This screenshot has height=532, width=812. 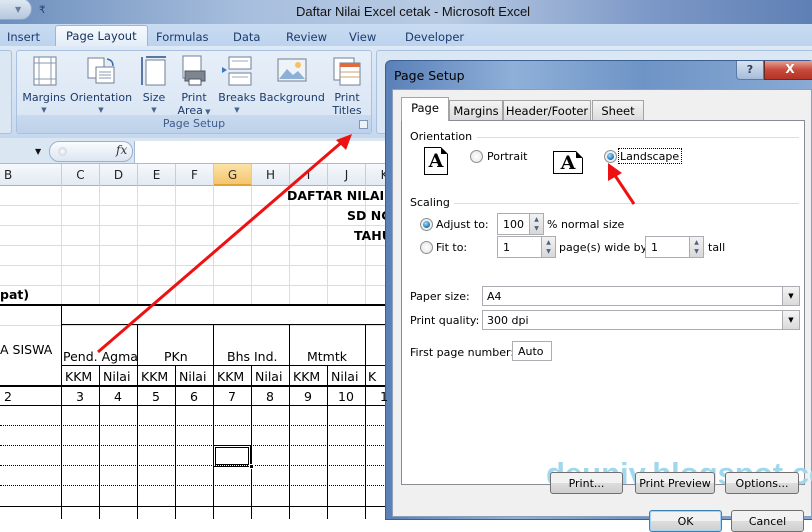 What do you see at coordinates (363, 124) in the screenshot?
I see `page-setup-dialog-launcher` at bounding box center [363, 124].